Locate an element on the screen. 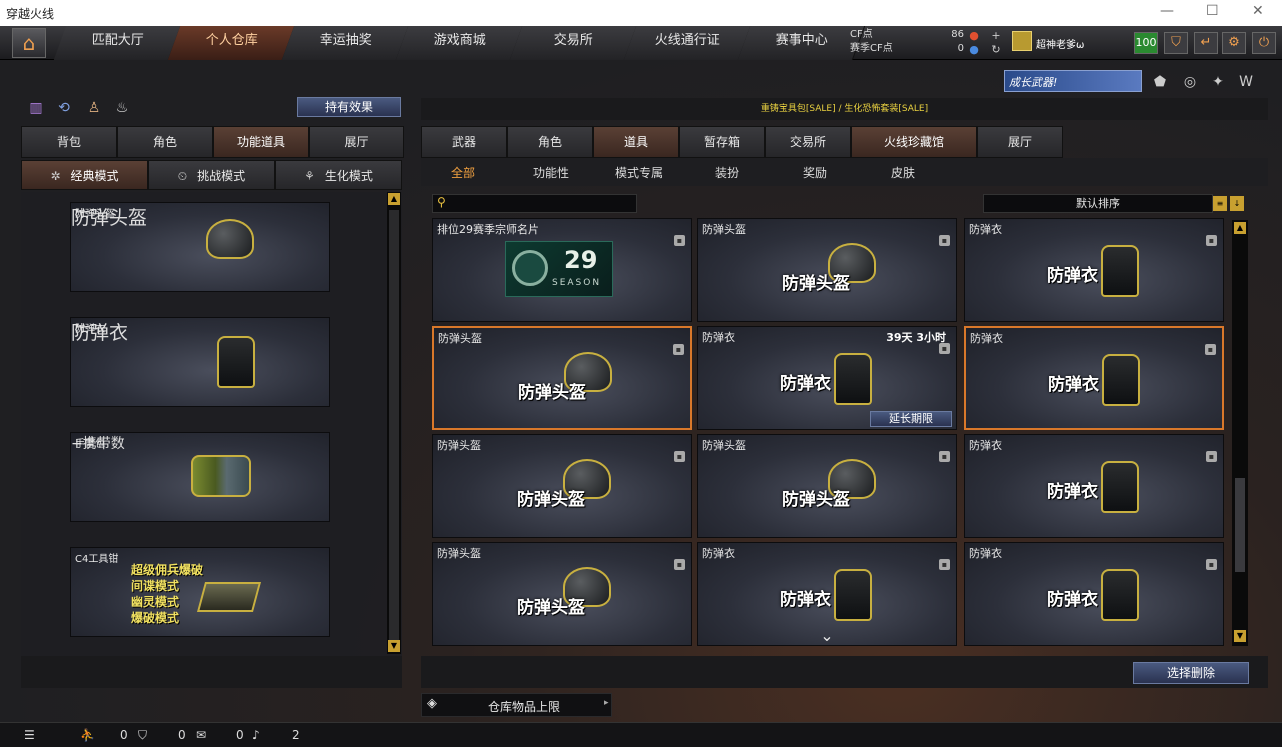  subtab: 功能性 is located at coordinates (551, 172).